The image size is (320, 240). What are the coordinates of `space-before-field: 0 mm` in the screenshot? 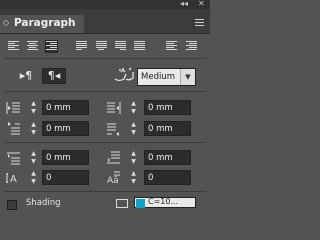 It's located at (65, 157).